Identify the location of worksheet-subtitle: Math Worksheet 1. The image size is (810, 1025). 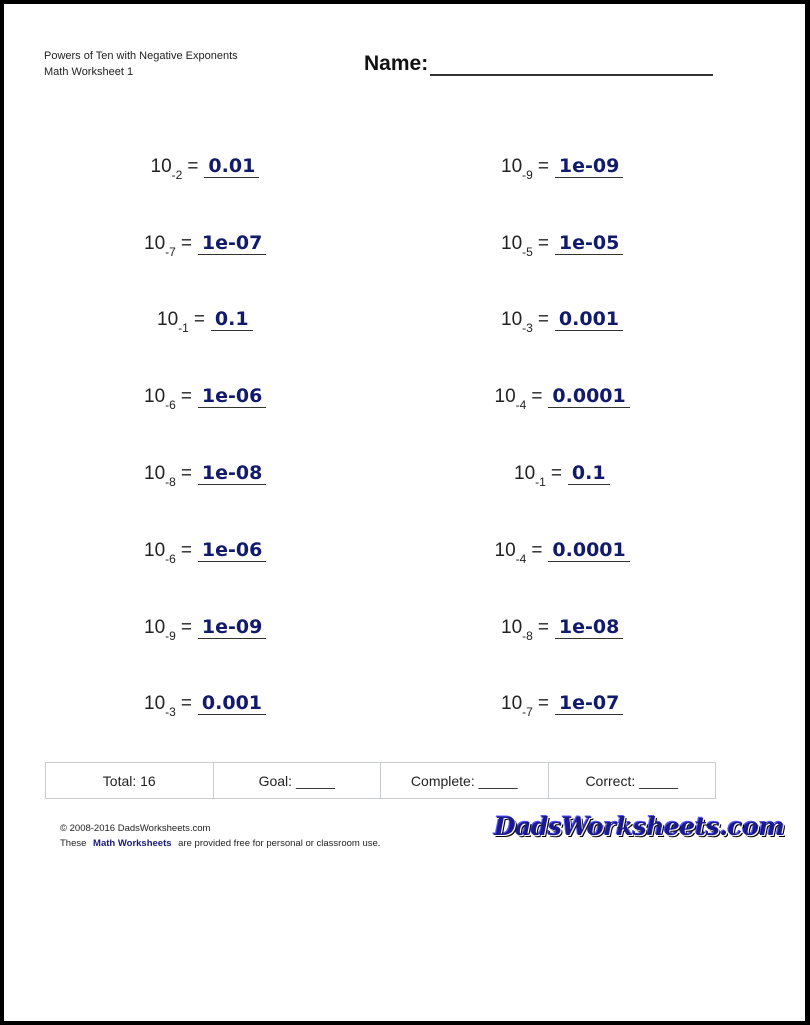
(89, 72).